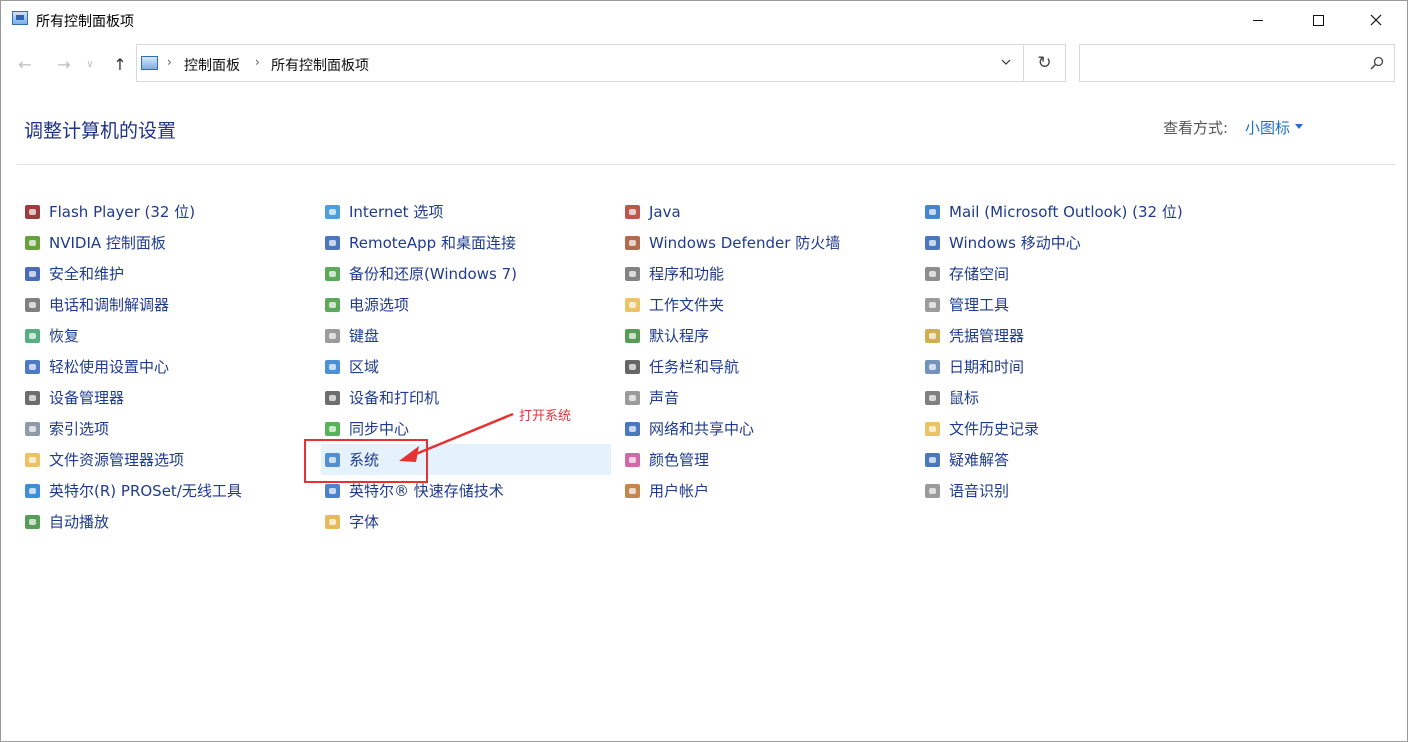 The height and width of the screenshot is (742, 1408). I want to click on control-panel-item: NVIDIA 控制面板, so click(166, 242).